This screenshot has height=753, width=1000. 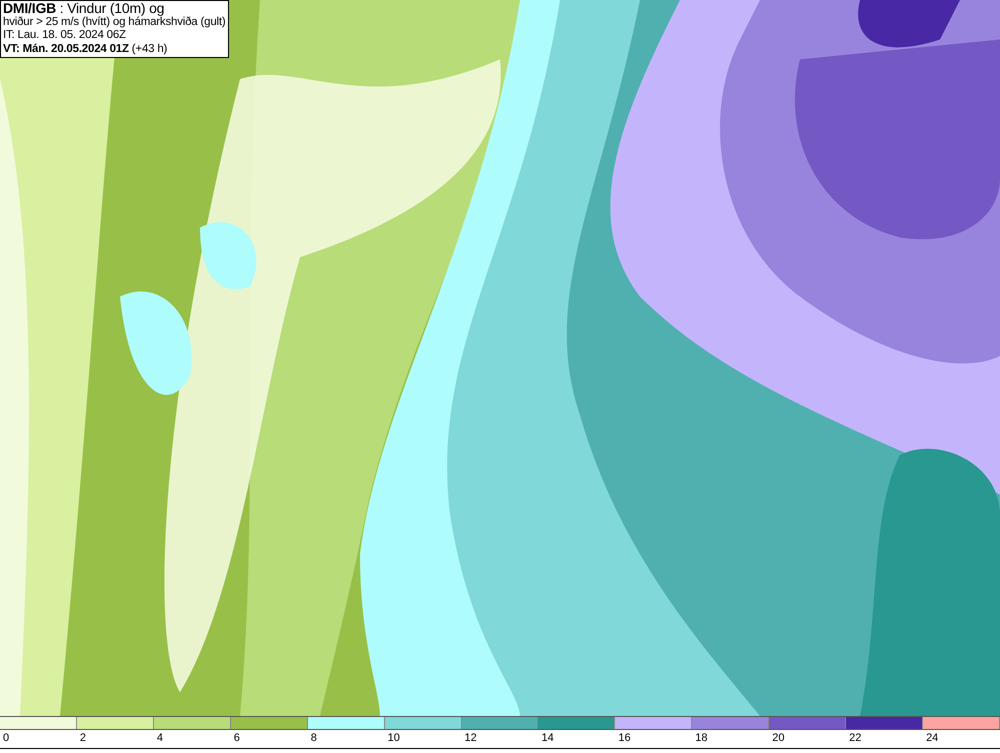 I want to click on title-line: IT: Lau. 18. 05. 2024 06Z, so click(x=65, y=35).